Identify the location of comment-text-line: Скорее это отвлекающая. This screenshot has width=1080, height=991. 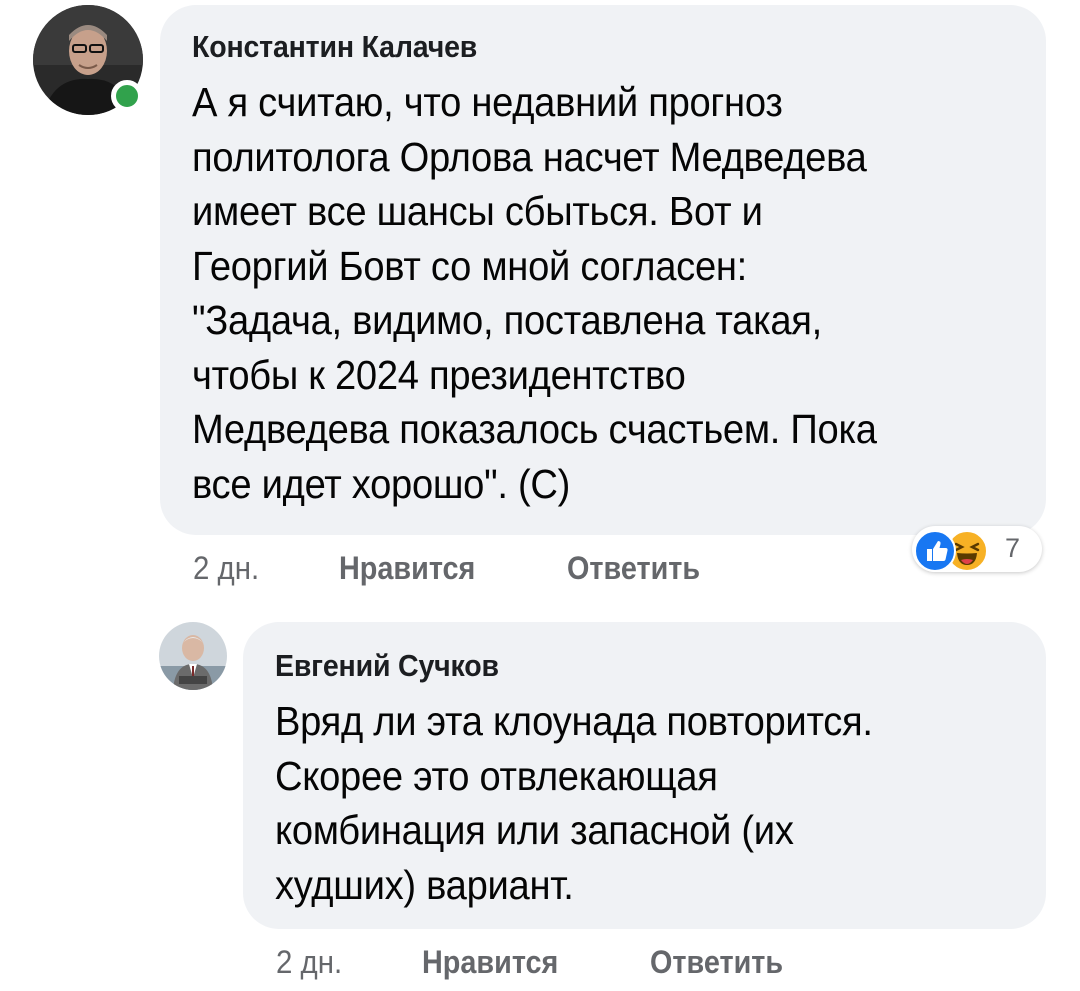
(496, 775).